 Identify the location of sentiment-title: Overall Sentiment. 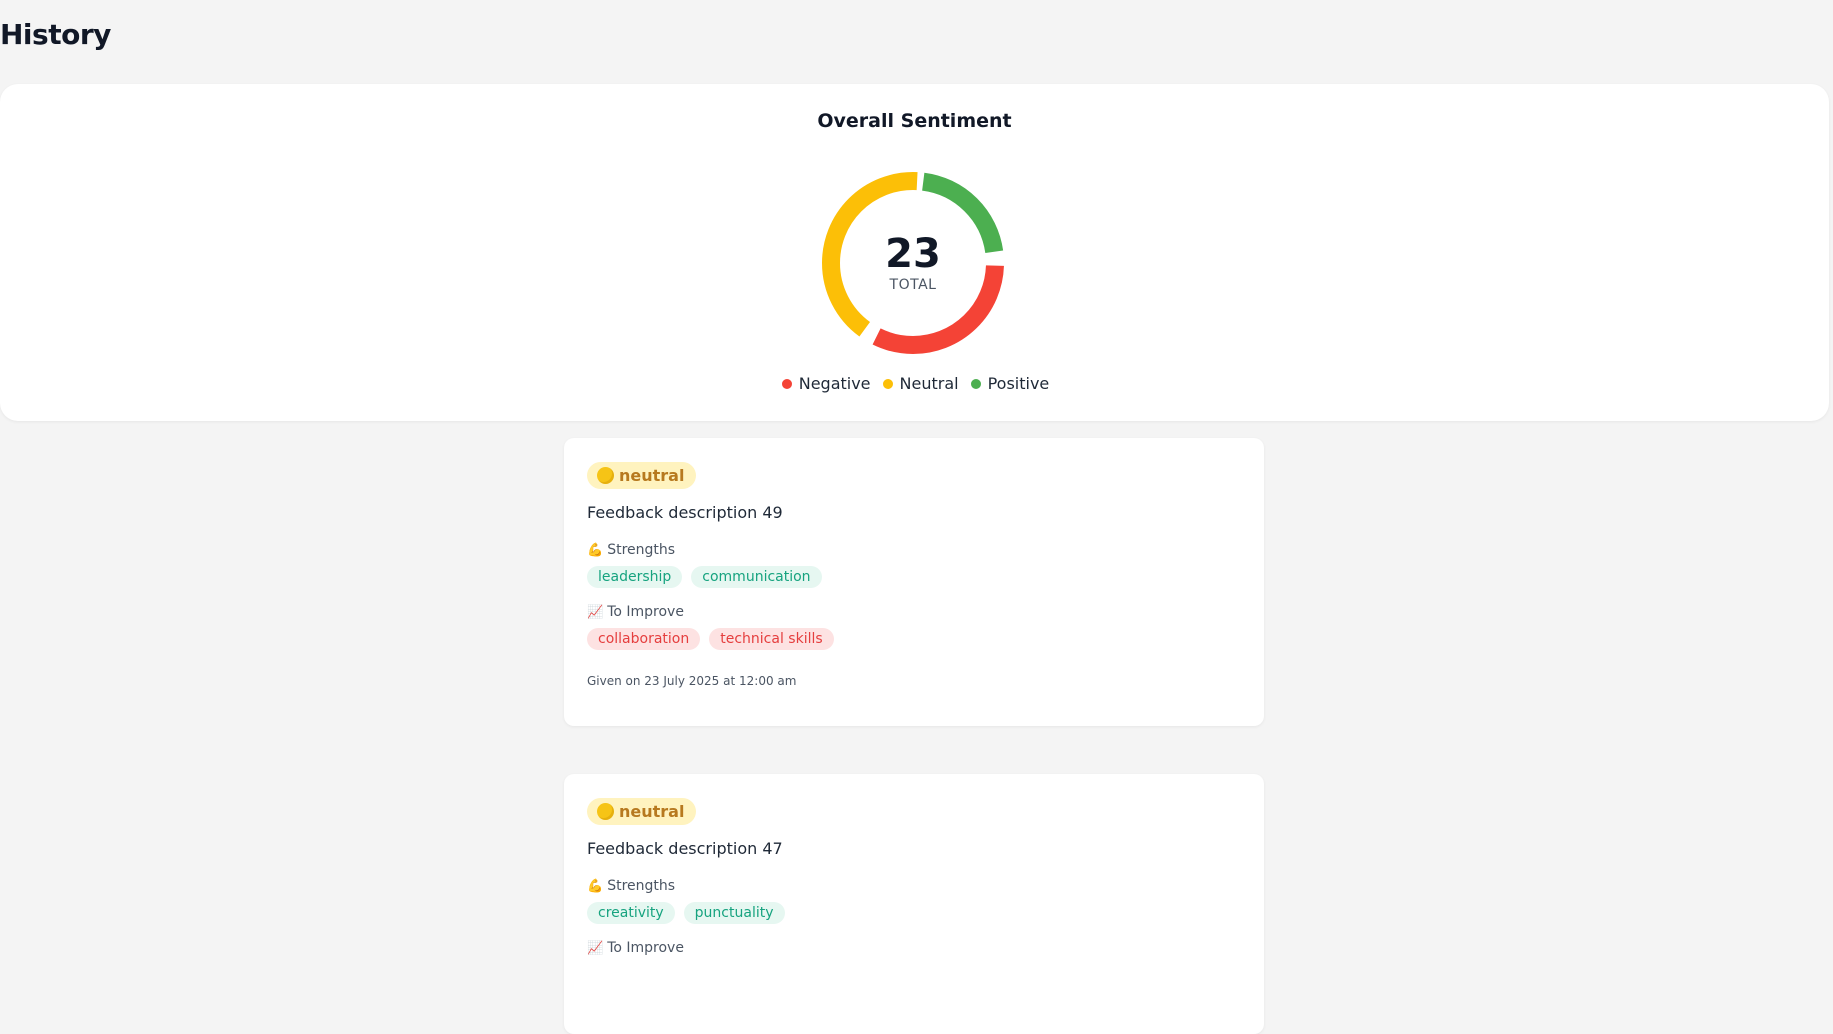
(914, 121).